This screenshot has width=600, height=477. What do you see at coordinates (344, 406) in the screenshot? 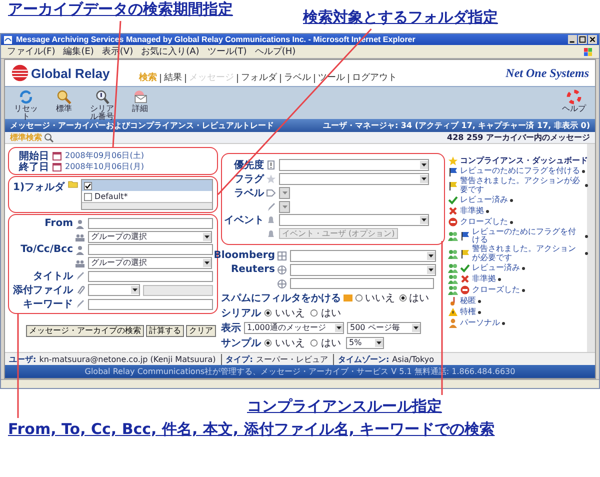
I see `annotation-text: コンプライアンスルール指定` at bounding box center [344, 406].